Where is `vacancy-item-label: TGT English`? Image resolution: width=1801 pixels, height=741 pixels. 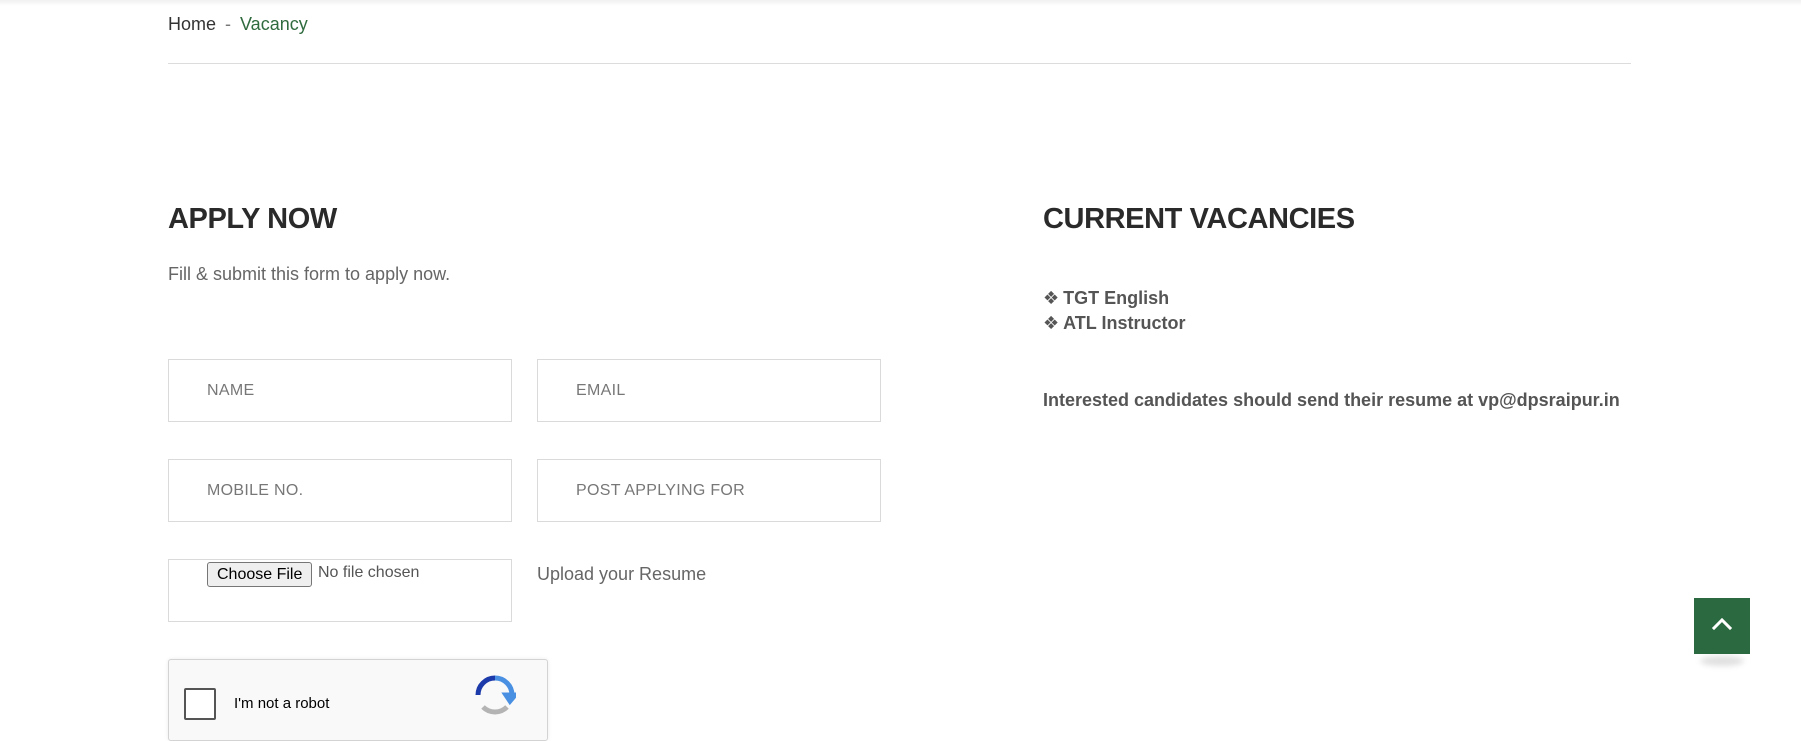 vacancy-item-label: TGT English is located at coordinates (1116, 298).